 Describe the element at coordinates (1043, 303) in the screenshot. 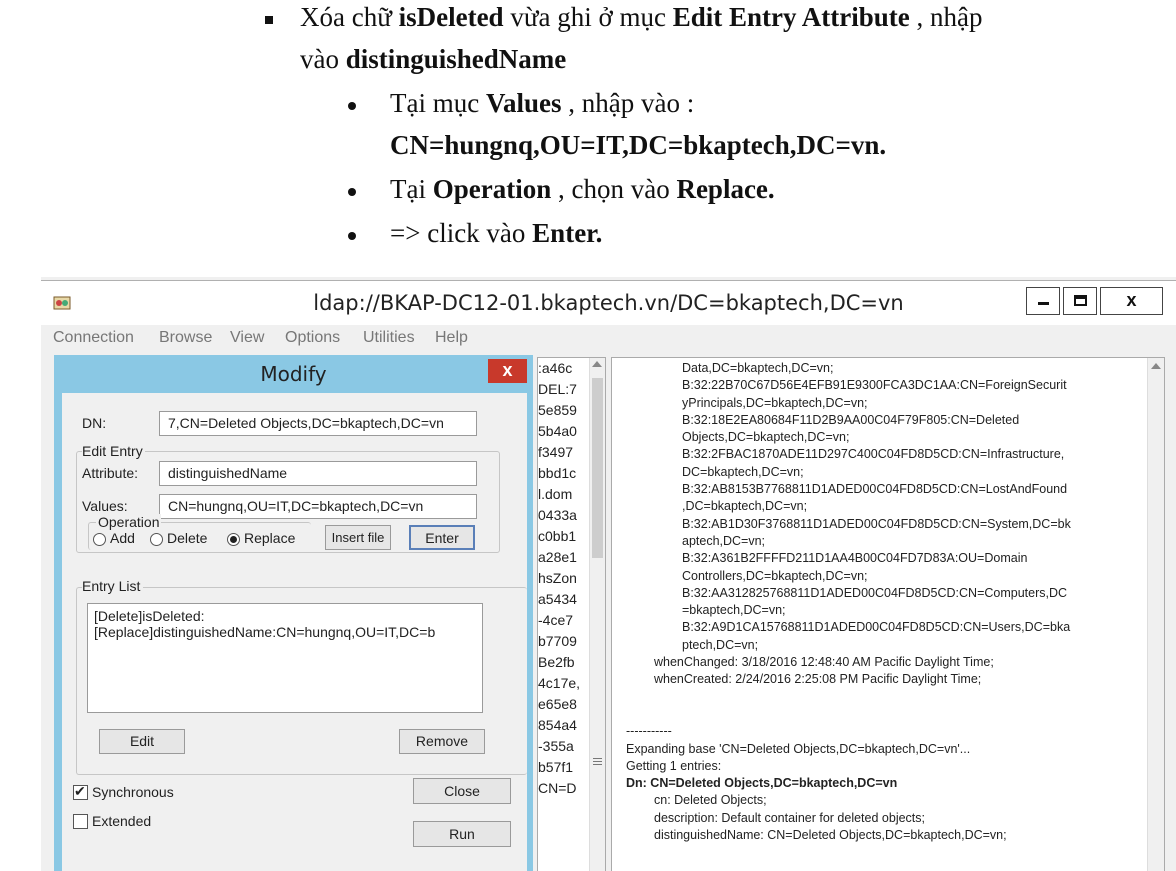

I see `minimize-icon` at that location.